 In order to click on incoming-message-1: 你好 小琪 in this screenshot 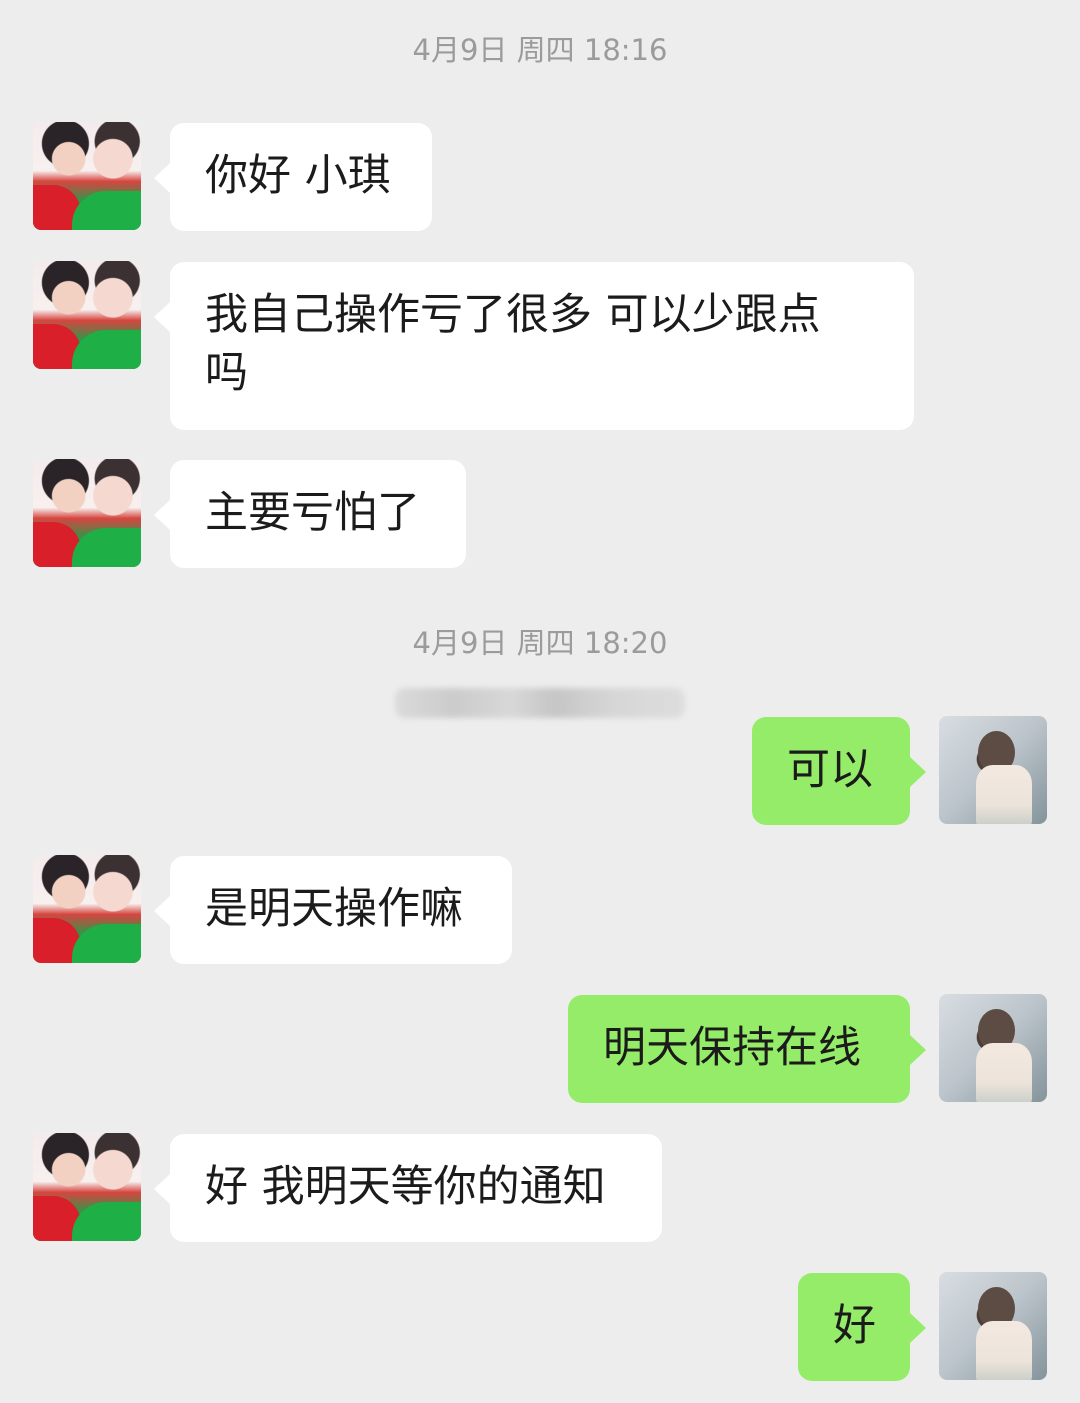, I will do `click(293, 177)`.